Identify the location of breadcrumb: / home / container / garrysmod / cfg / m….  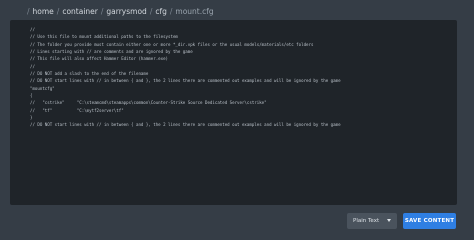
(119, 11).